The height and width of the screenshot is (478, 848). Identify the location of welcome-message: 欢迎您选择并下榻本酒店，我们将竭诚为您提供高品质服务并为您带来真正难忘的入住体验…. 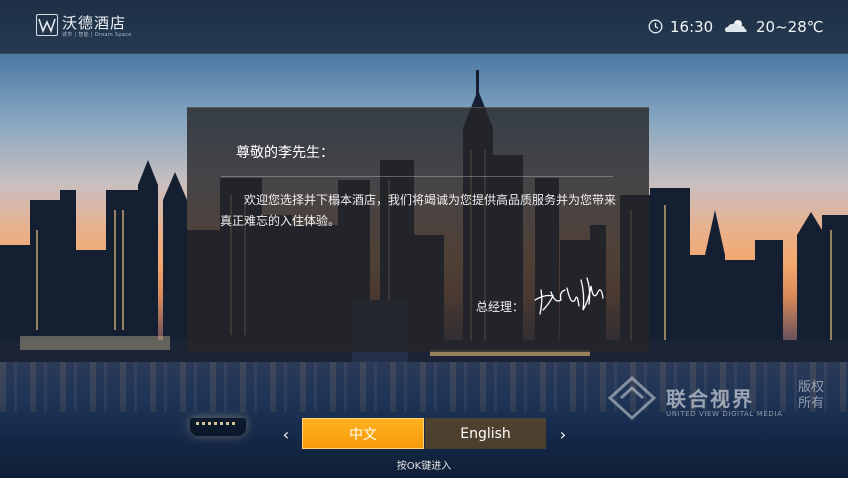
(418, 210).